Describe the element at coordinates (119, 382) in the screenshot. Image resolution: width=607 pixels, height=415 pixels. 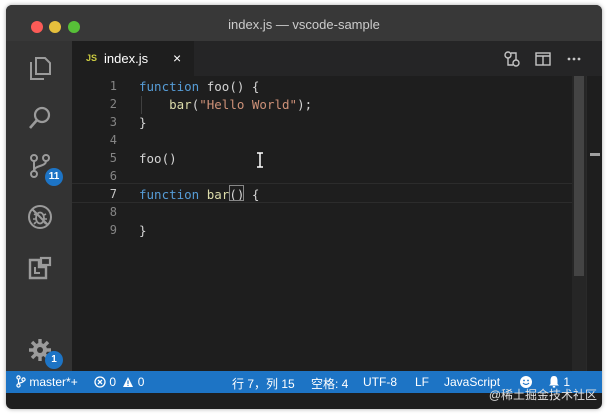
I see `problems-indicator: 0 0` at that location.